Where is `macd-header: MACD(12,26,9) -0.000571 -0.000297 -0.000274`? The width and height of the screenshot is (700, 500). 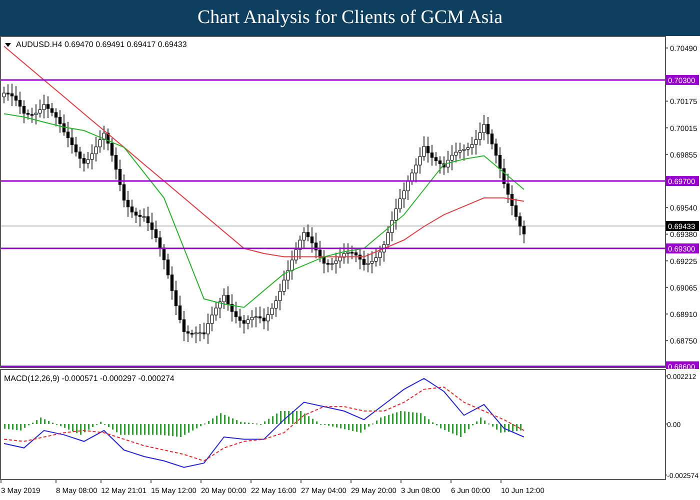 macd-header: MACD(12,26,9) -0.000571 -0.000297 -0.000274 is located at coordinates (89, 378).